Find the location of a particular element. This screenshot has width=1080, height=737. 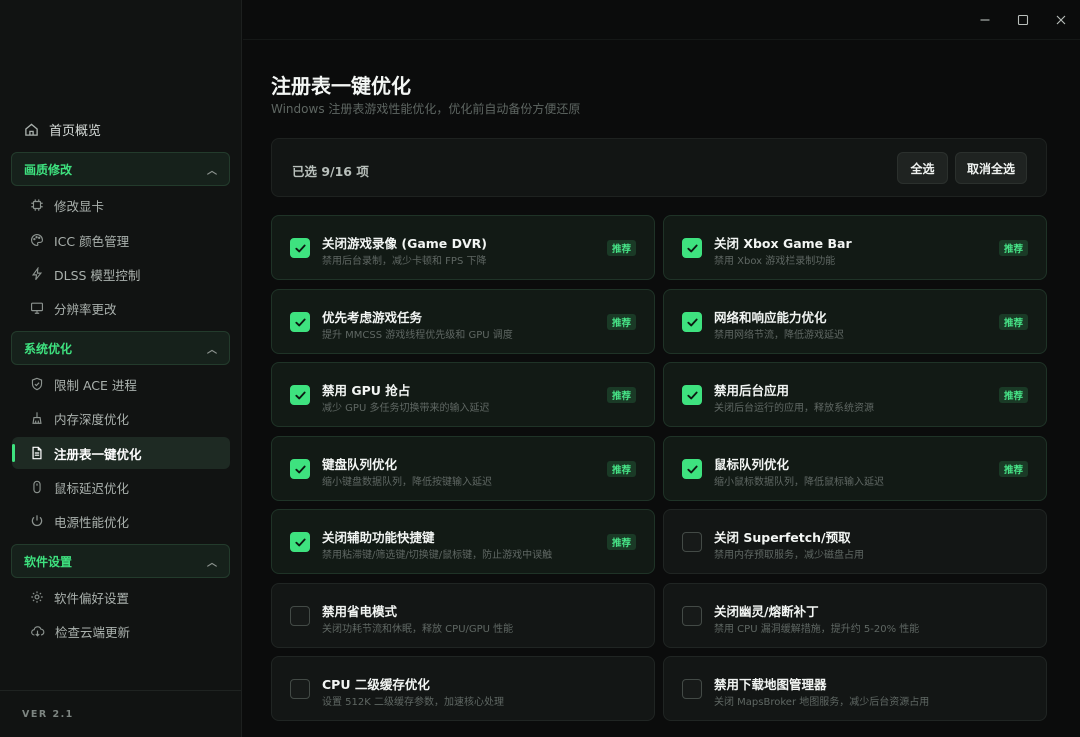

option-card: 禁用 GPU 抢占 减少 GPU 多任务切换带来的输入延迟 推荐 is located at coordinates (463, 394).